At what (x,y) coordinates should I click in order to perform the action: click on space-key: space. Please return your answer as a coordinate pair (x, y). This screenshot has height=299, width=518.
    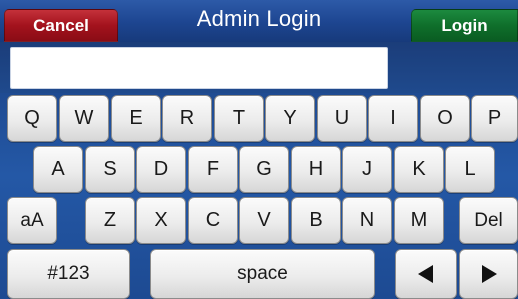
    Looking at the image, I should click on (262, 274).